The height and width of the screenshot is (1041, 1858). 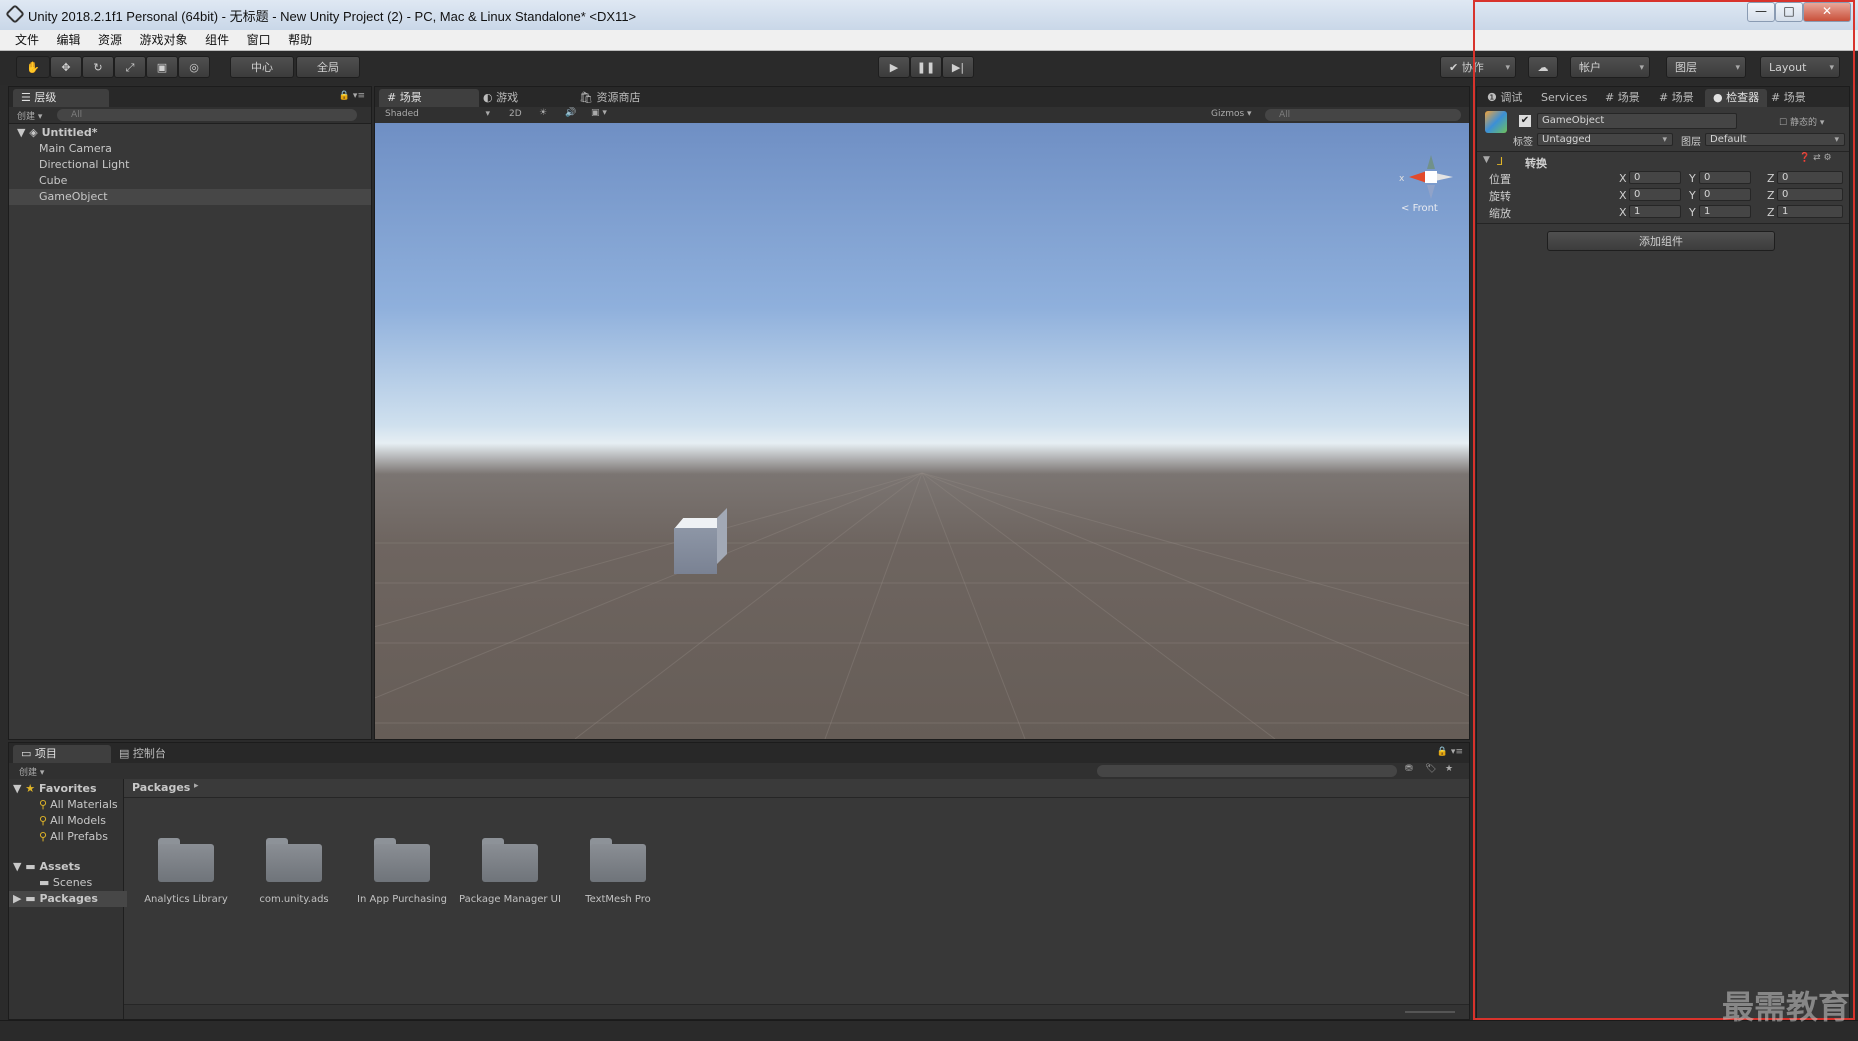 What do you see at coordinates (207, 115) in the screenshot?
I see `hierarchy-search-input: All` at bounding box center [207, 115].